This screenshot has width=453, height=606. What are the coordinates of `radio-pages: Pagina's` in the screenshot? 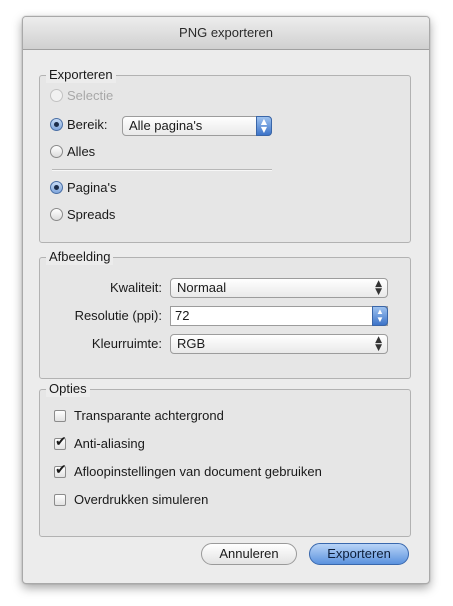 It's located at (83, 187).